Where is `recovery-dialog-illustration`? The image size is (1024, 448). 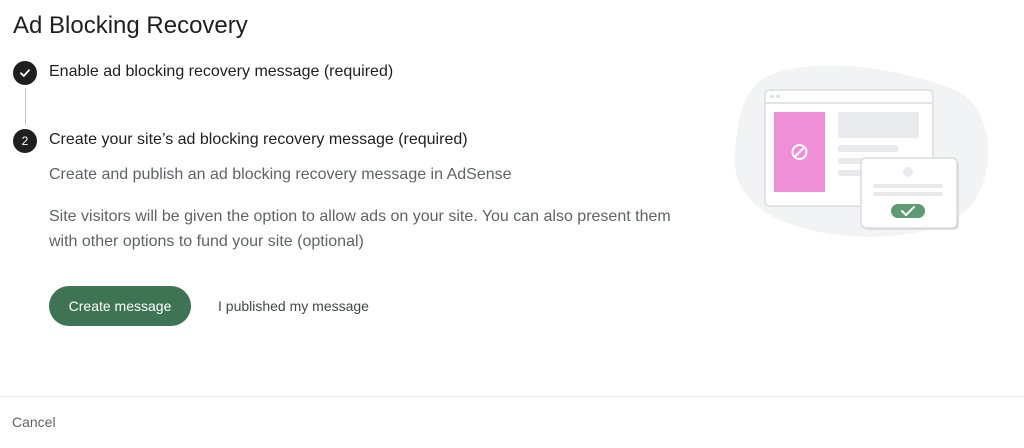 recovery-dialog-illustration is located at coordinates (909, 193).